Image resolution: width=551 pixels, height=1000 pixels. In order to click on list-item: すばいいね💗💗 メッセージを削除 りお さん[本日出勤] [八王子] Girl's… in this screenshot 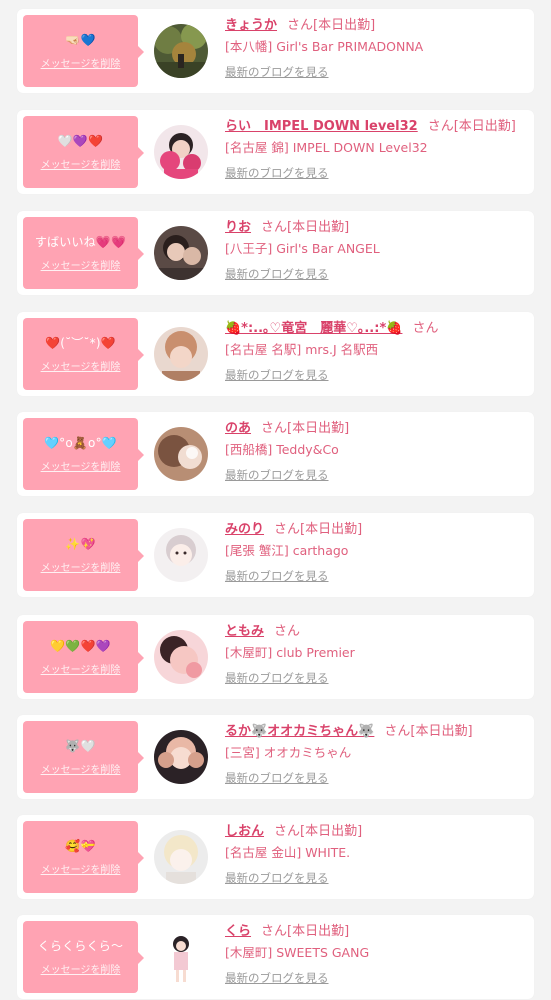, I will do `click(275, 253)`.